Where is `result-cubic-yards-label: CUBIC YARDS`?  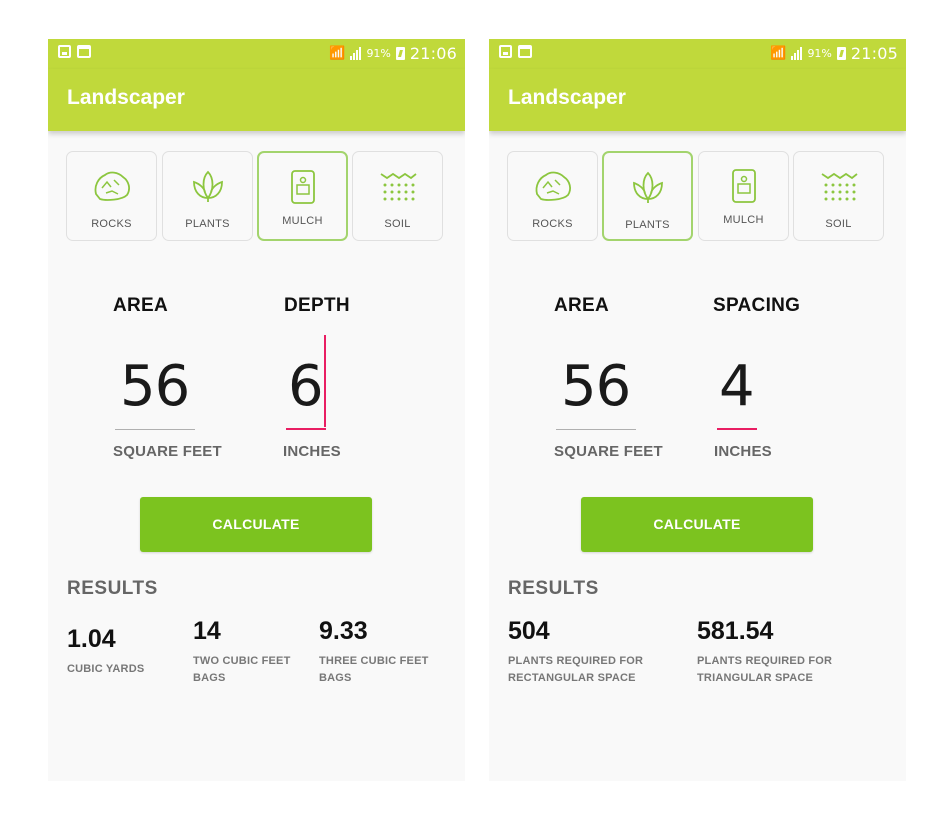 result-cubic-yards-label: CUBIC YARDS is located at coordinates (106, 669).